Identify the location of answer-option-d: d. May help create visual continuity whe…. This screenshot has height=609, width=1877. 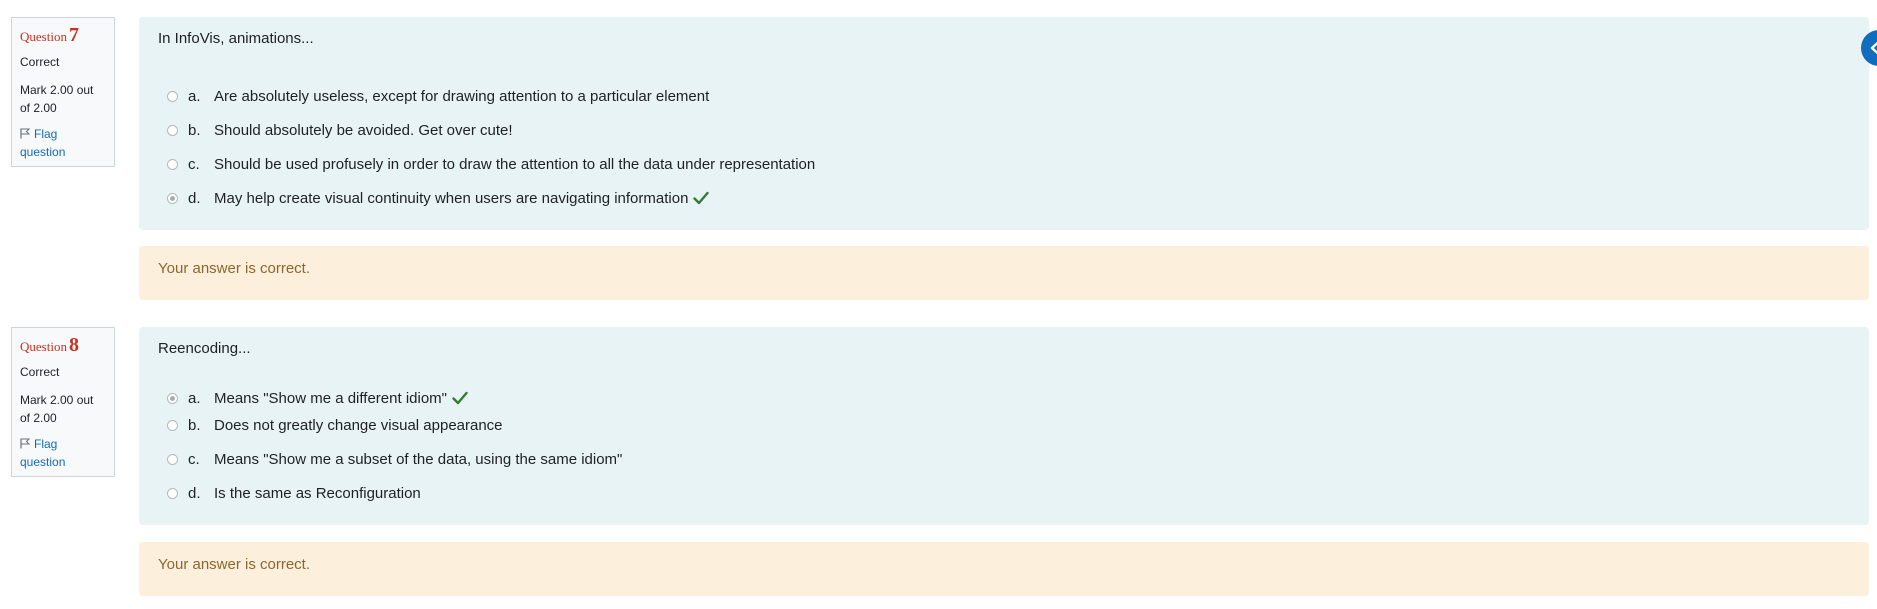
(438, 198).